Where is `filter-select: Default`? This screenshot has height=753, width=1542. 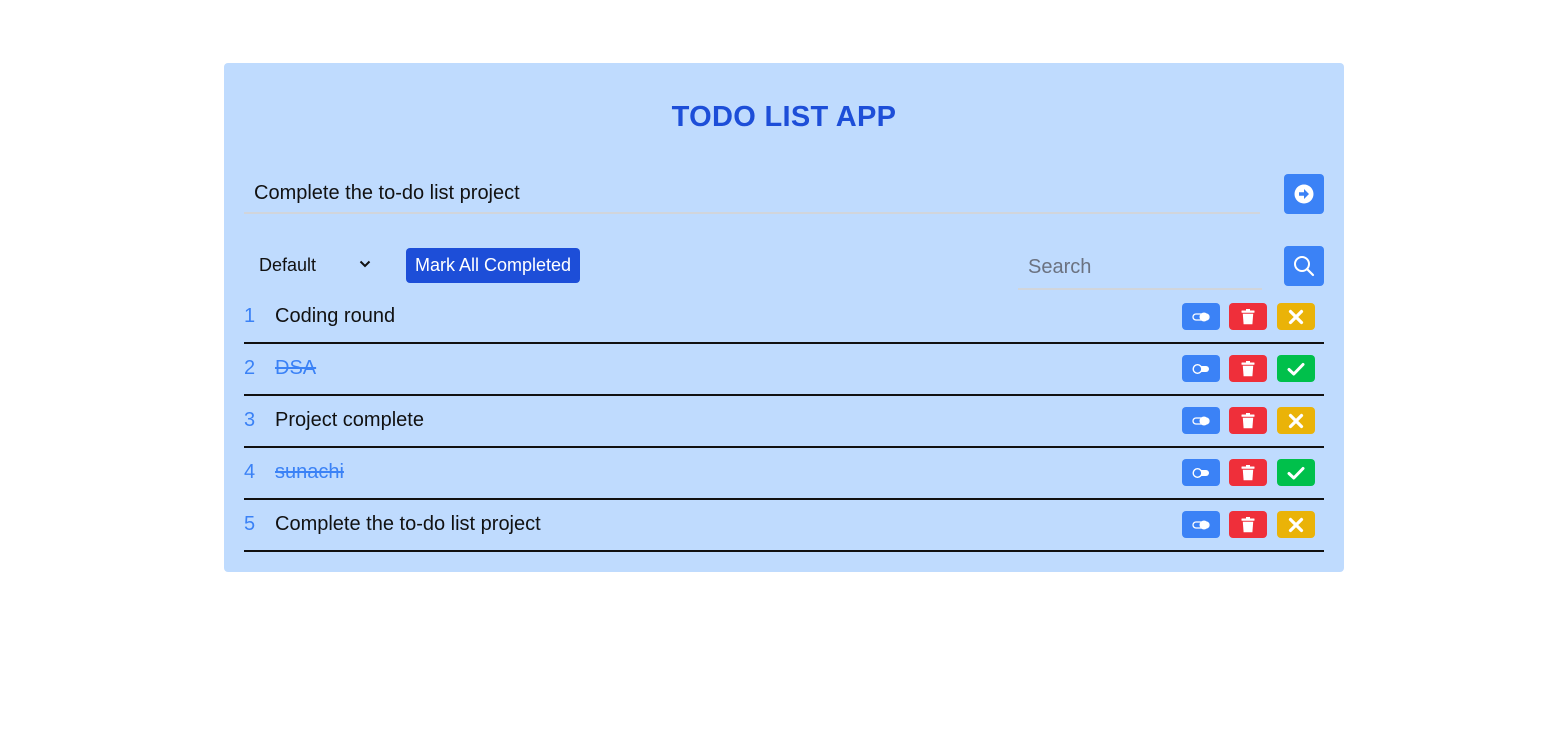 filter-select: Default is located at coordinates (314, 265).